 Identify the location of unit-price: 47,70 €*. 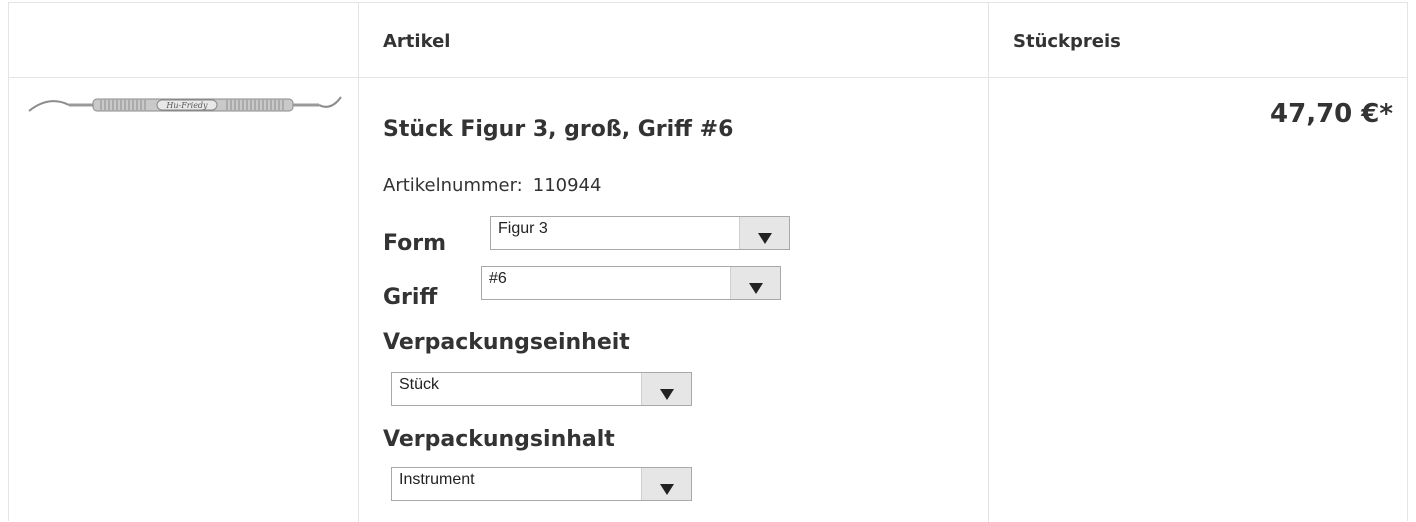
(1331, 114).